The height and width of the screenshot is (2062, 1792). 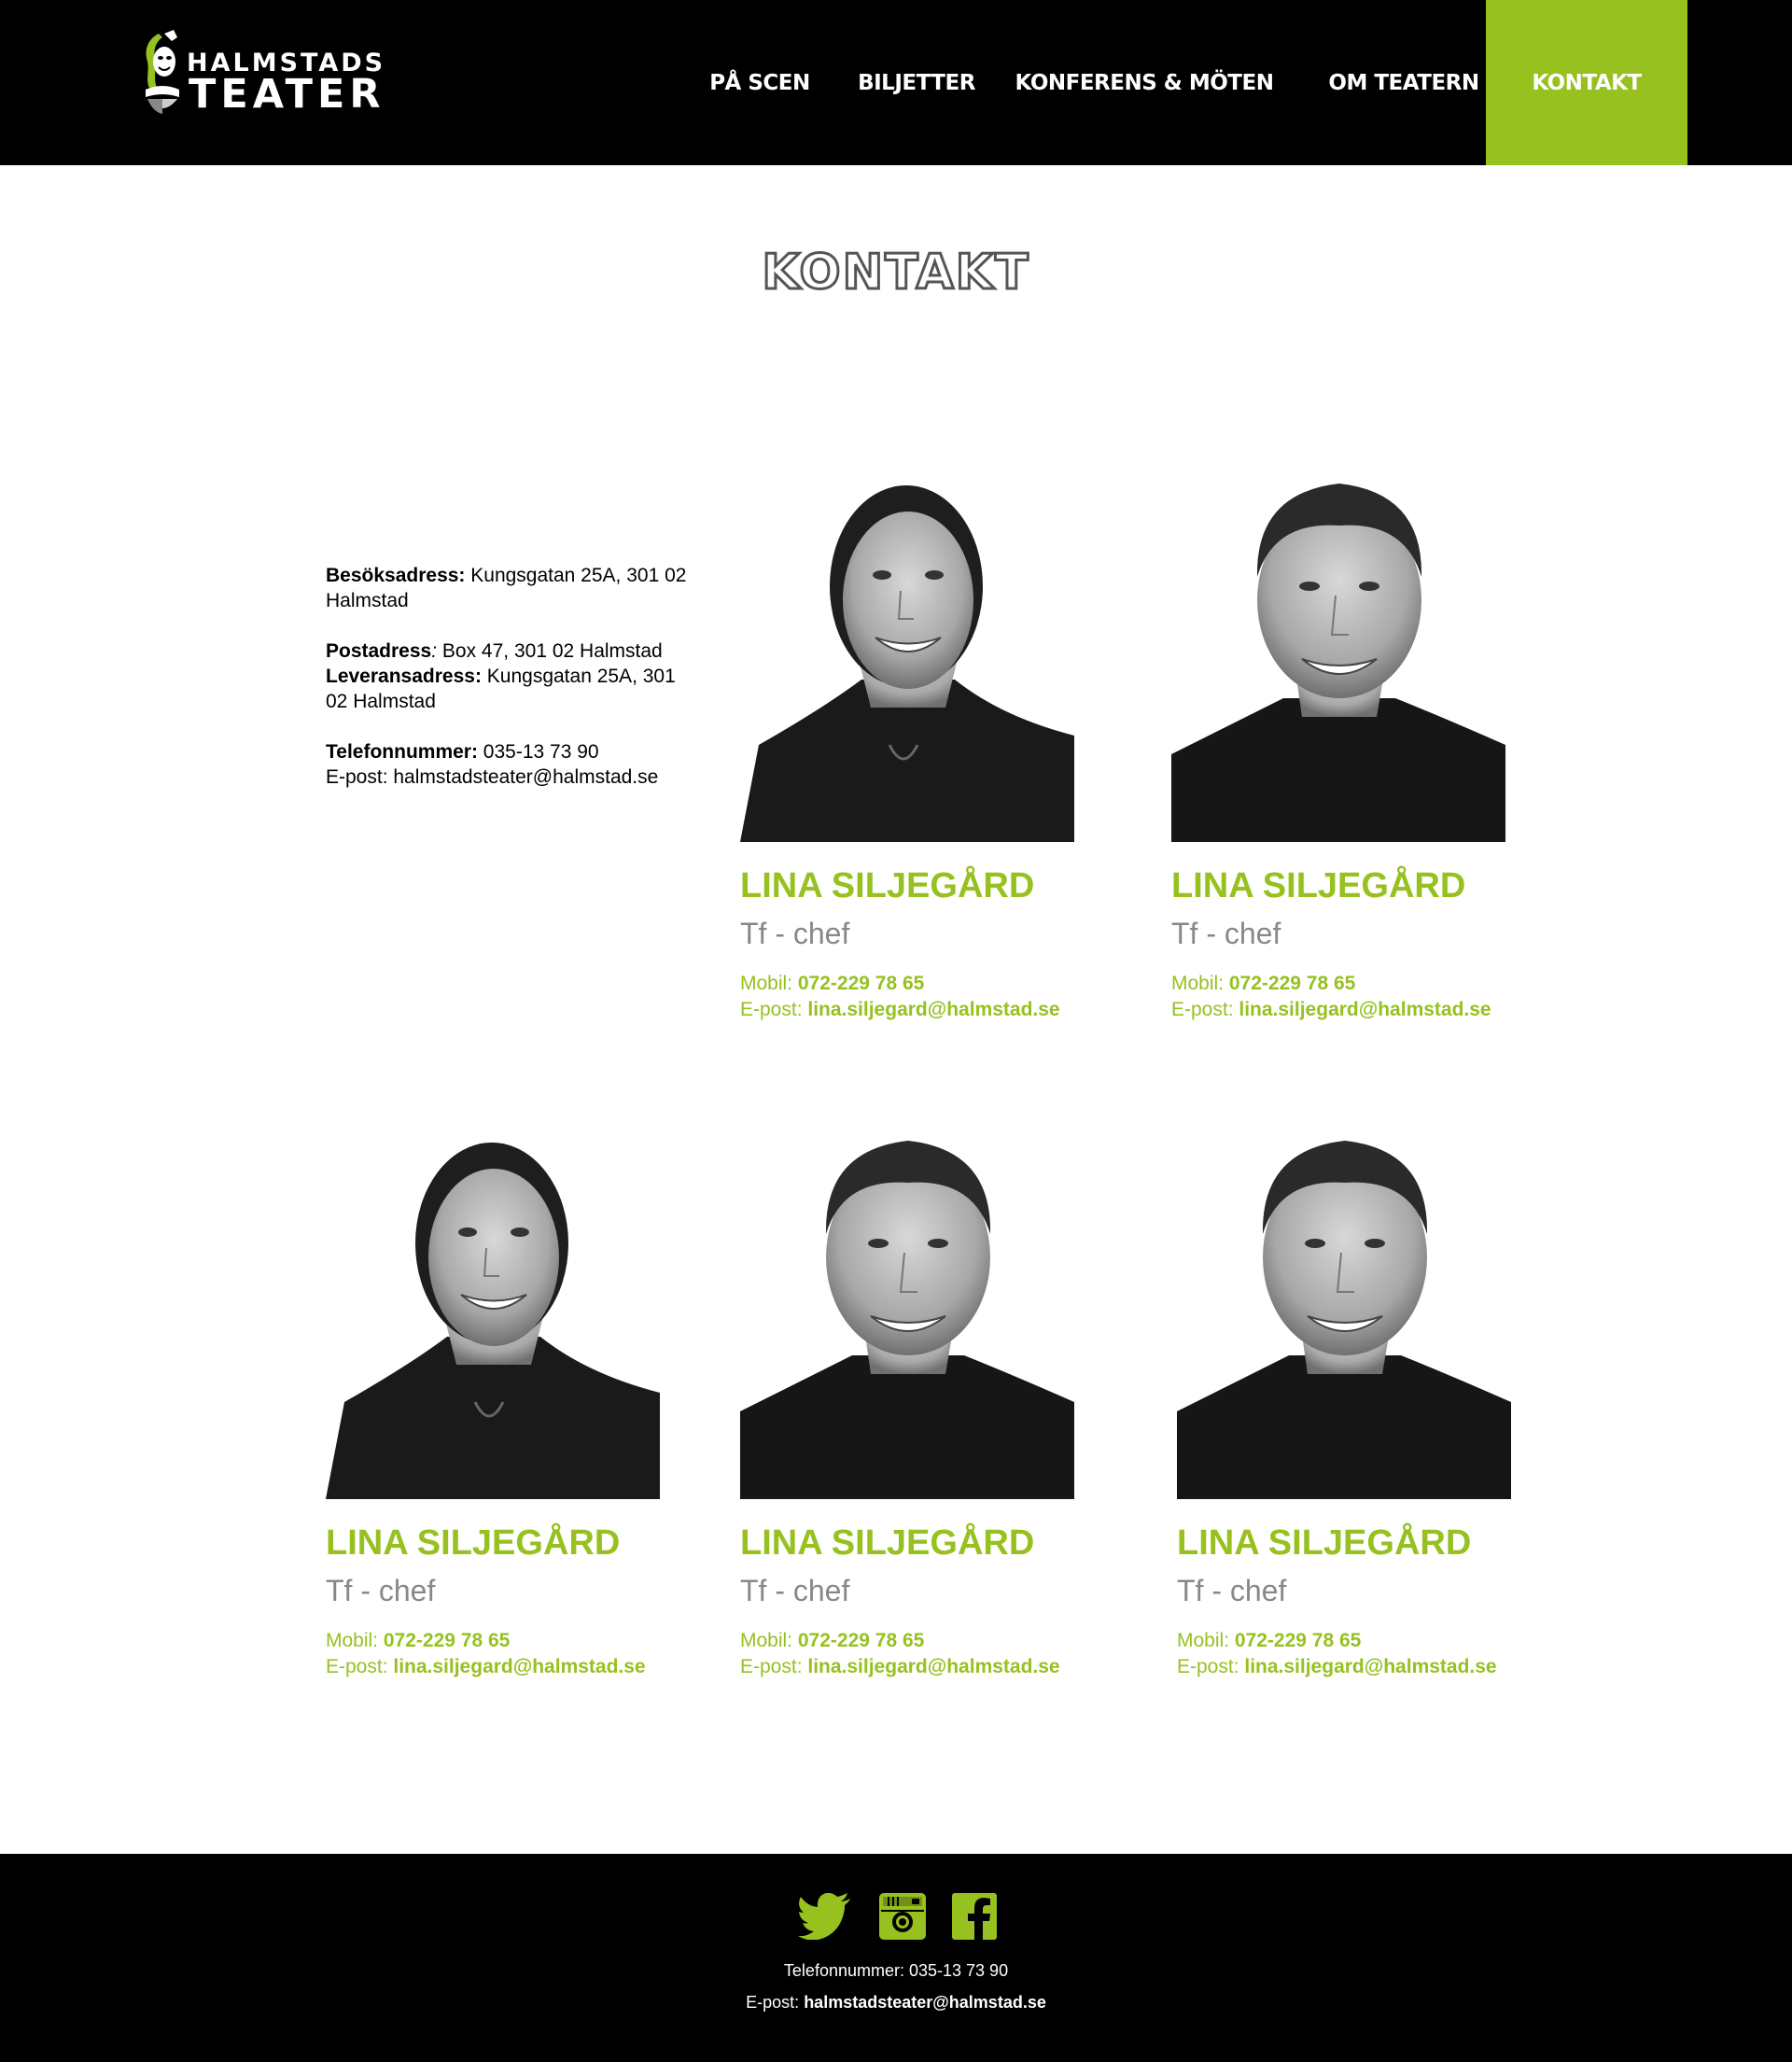 What do you see at coordinates (162, 72) in the screenshot?
I see `theater-mask-icon` at bounding box center [162, 72].